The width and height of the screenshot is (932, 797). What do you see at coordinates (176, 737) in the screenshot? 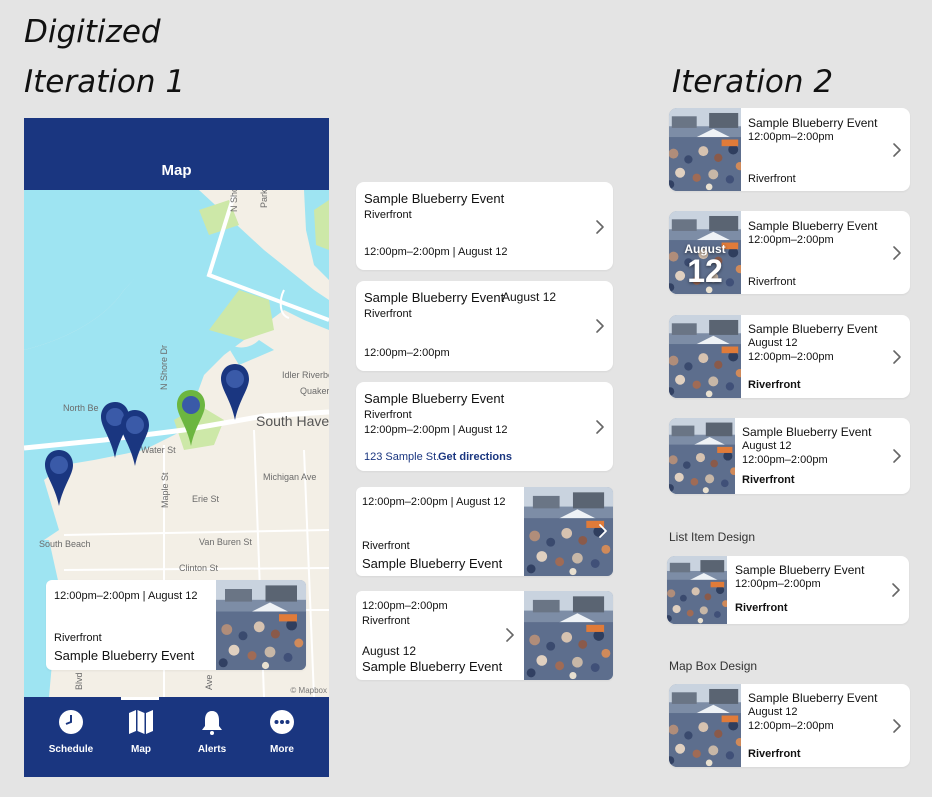
I see `tab-bar: Schedule Map Alerts More` at bounding box center [176, 737].